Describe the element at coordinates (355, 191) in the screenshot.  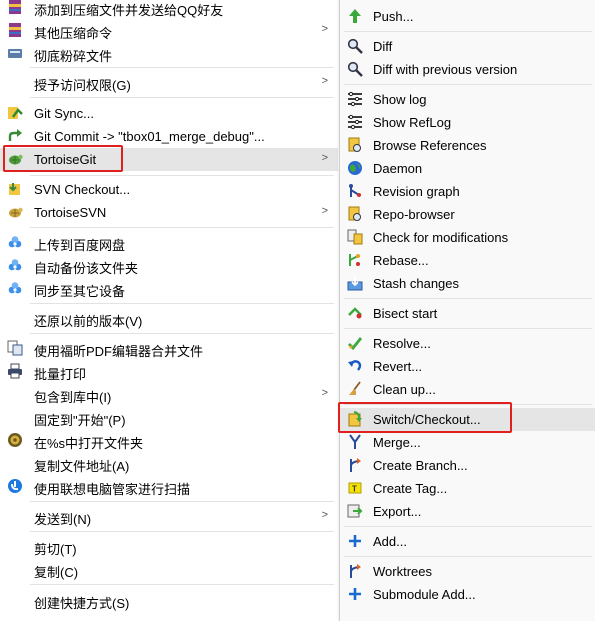
I see `revision-graph-icon` at that location.